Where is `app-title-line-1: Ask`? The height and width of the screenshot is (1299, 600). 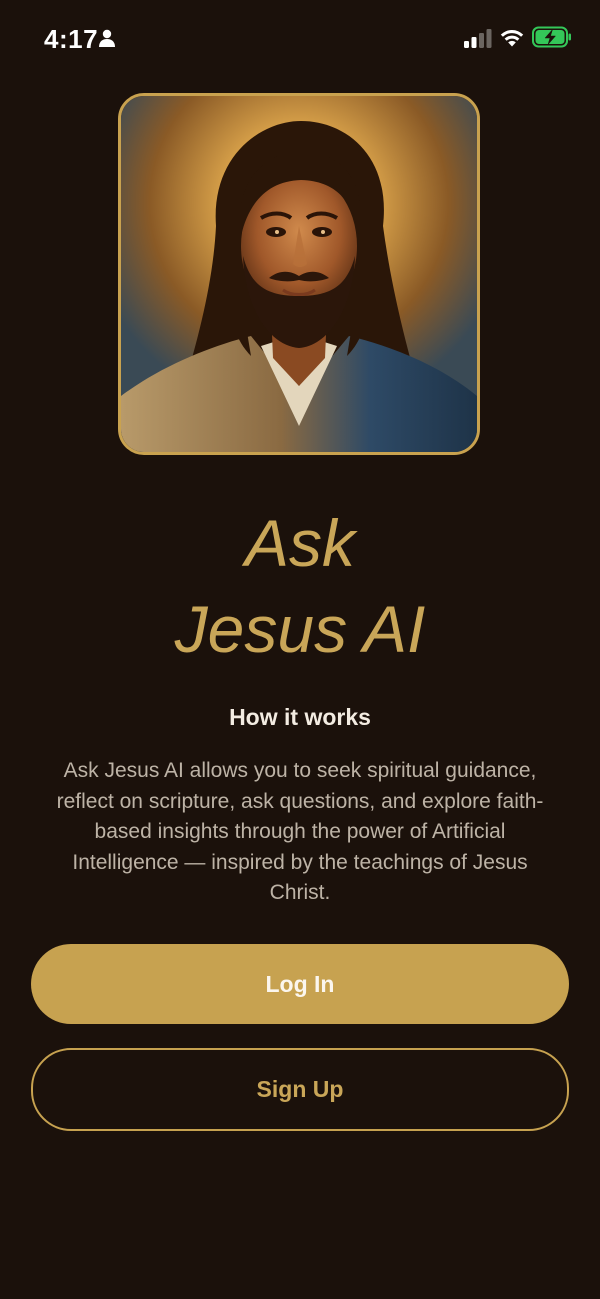
app-title-line-1: Ask is located at coordinates (300, 543).